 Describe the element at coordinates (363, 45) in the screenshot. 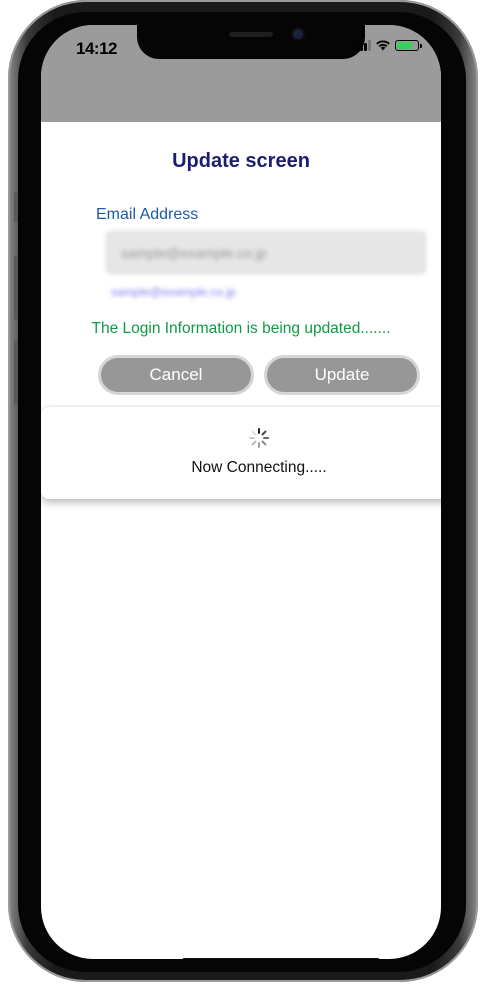

I see `signal-icon` at that location.